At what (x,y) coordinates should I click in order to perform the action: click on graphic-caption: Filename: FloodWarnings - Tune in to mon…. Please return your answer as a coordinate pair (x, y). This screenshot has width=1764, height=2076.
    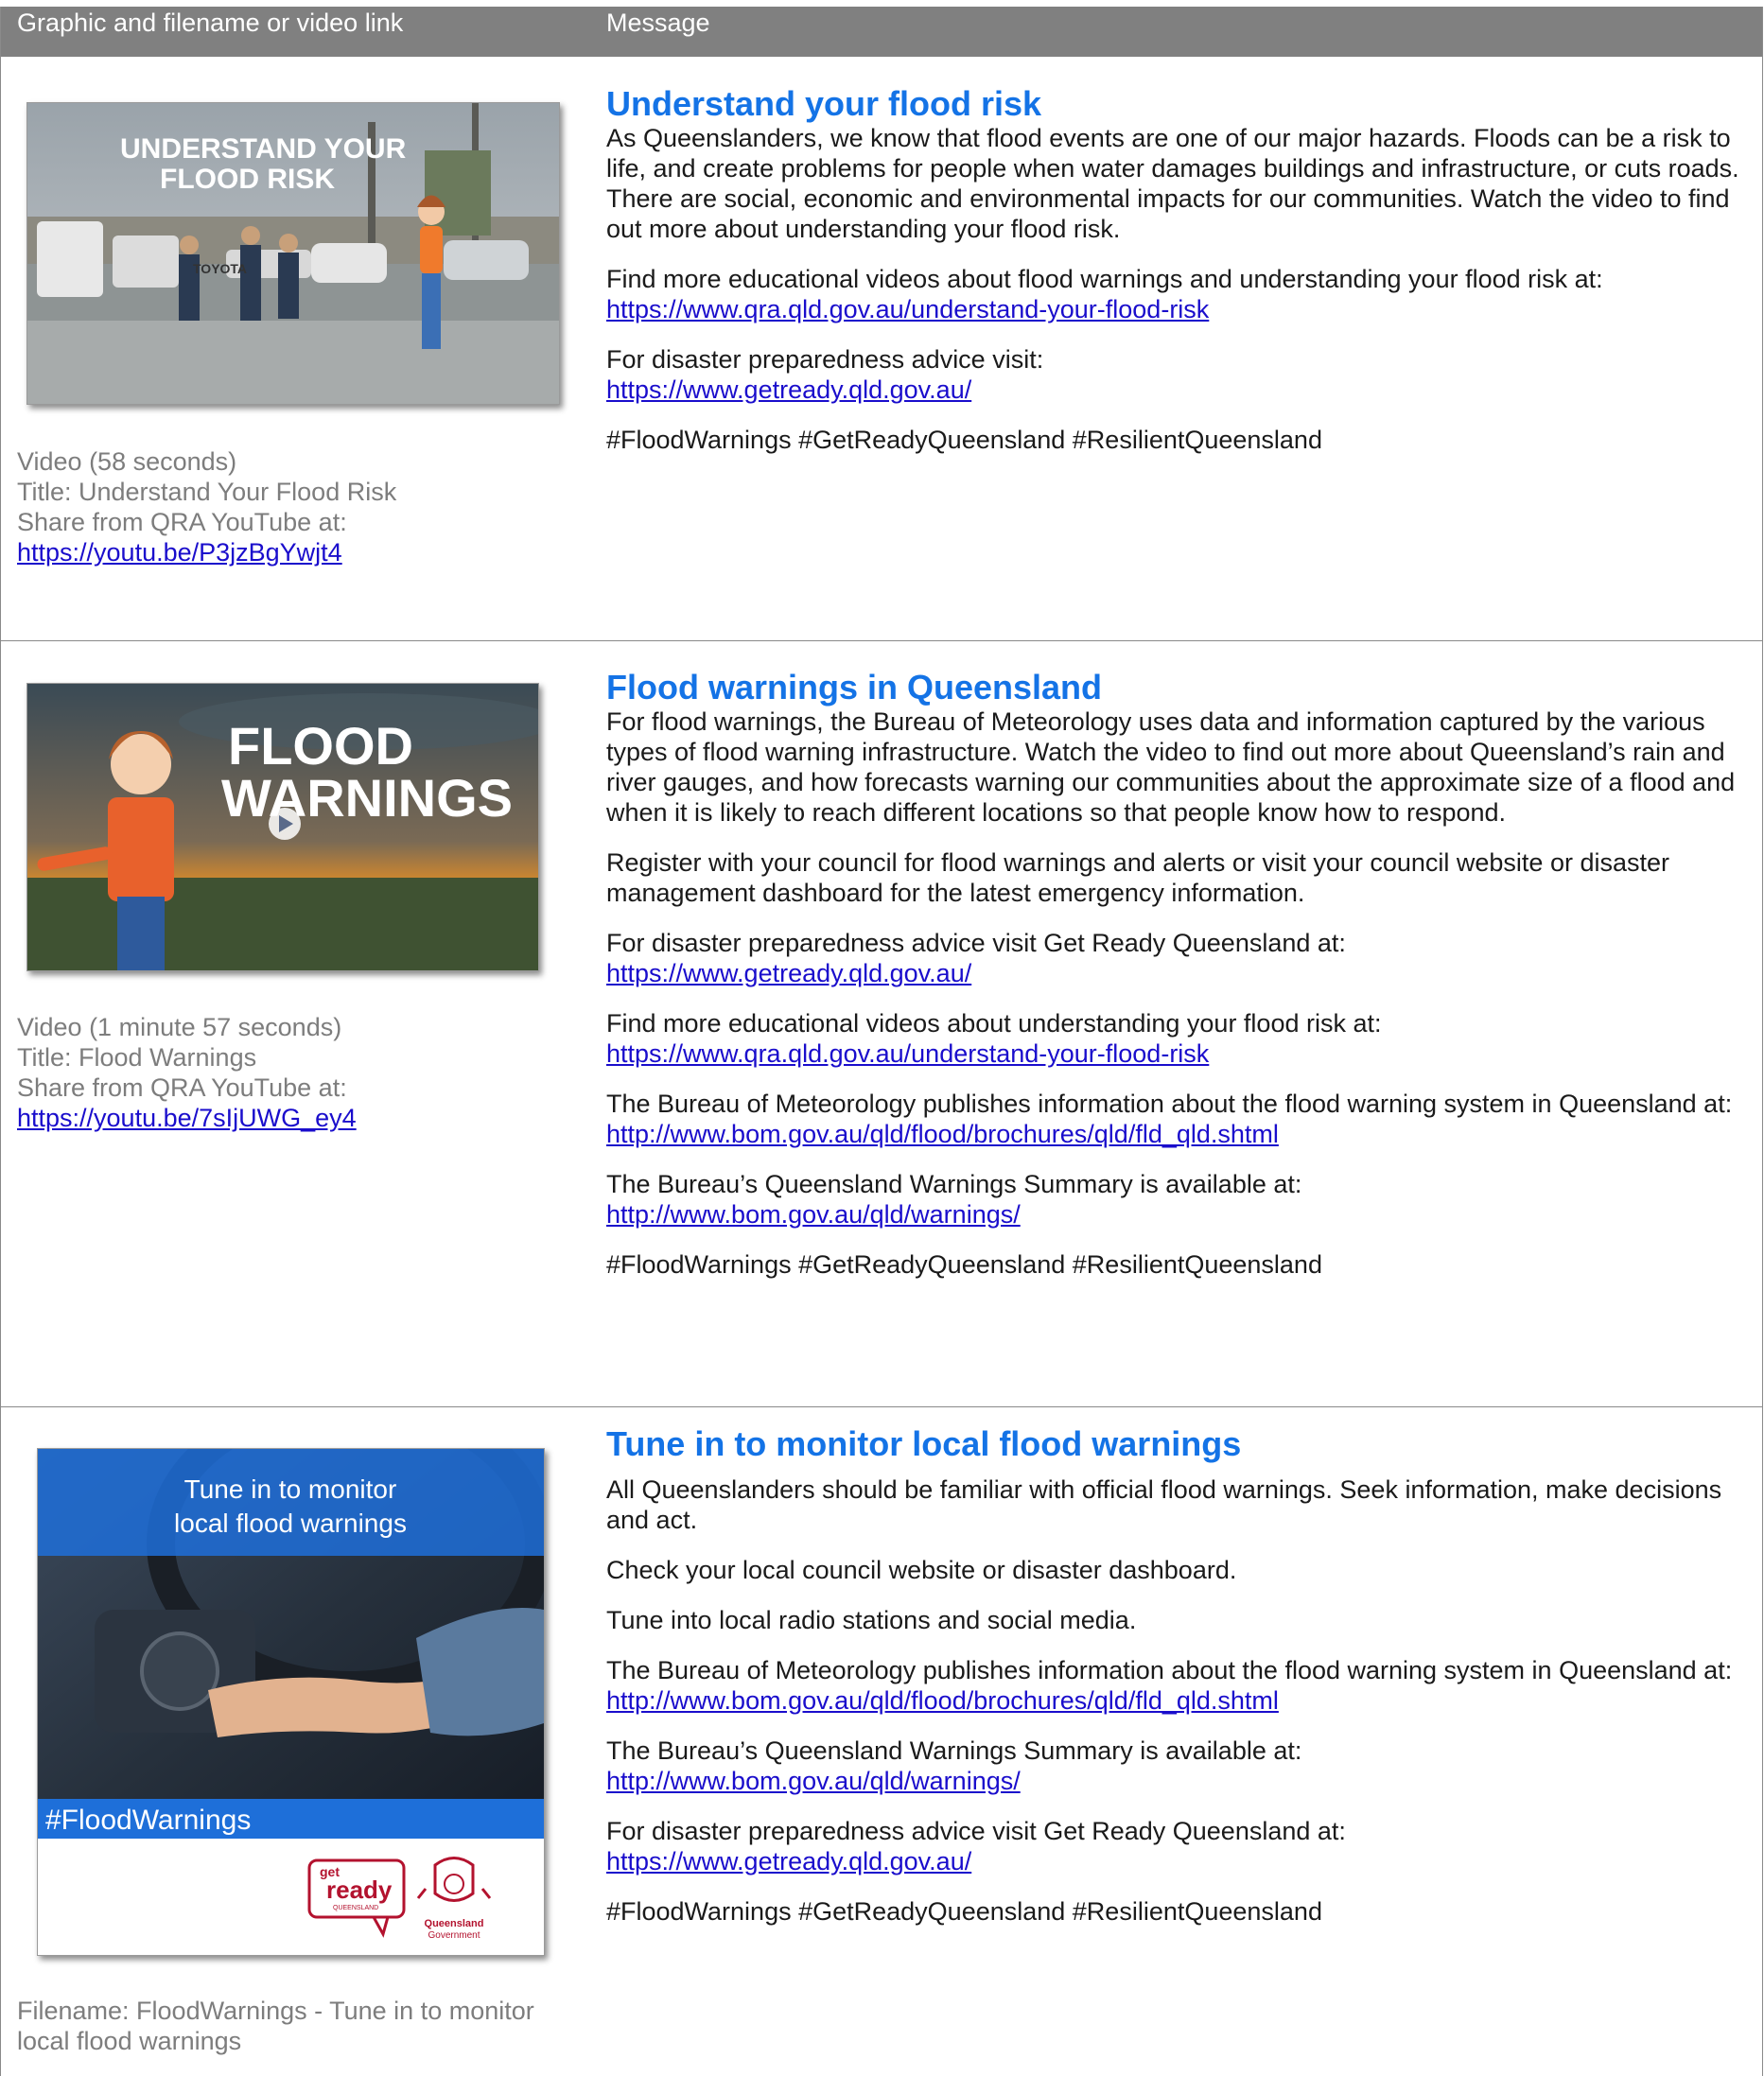
    Looking at the image, I should click on (275, 2026).